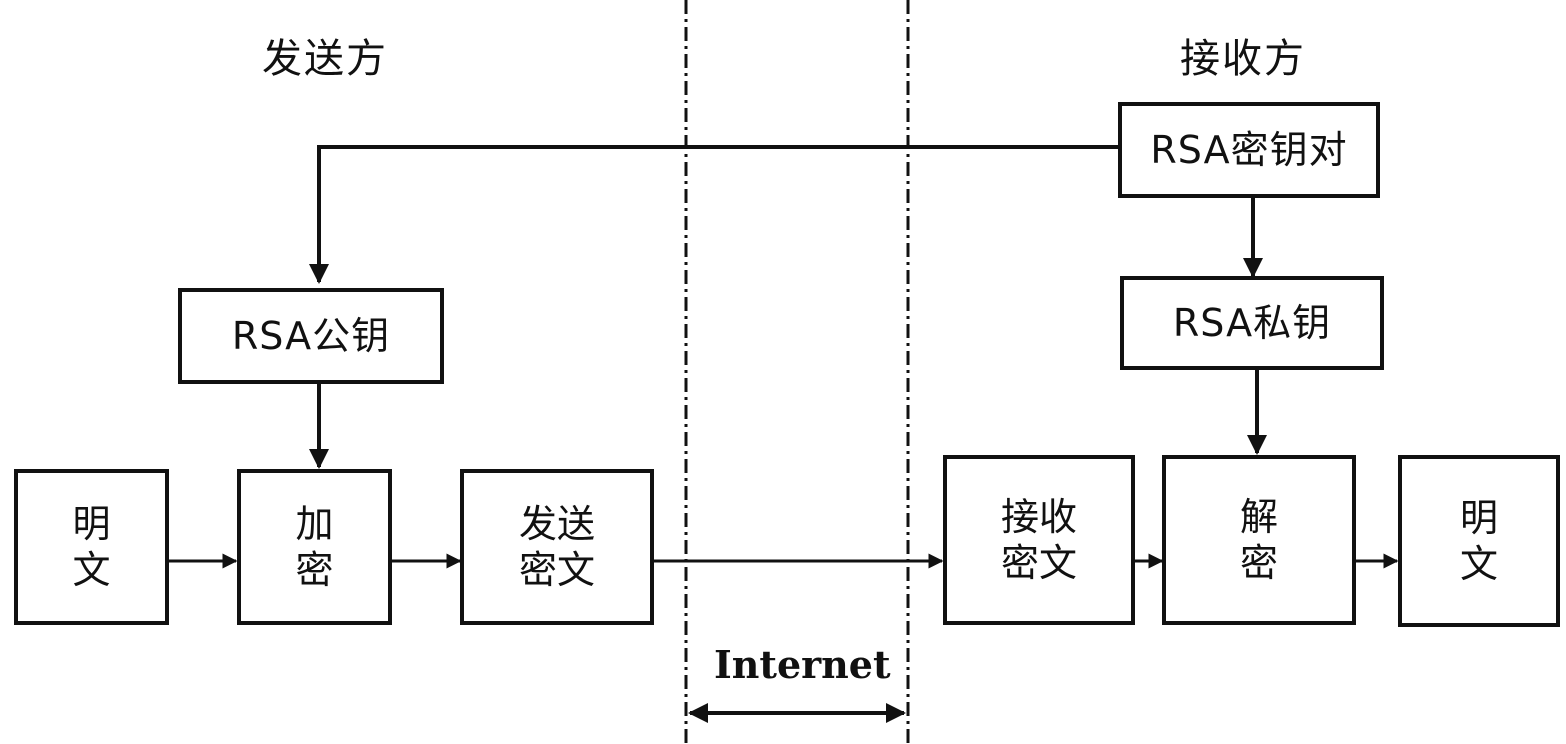  I want to click on receive-ciphertext-box: 接收 密文, so click(1039, 540).